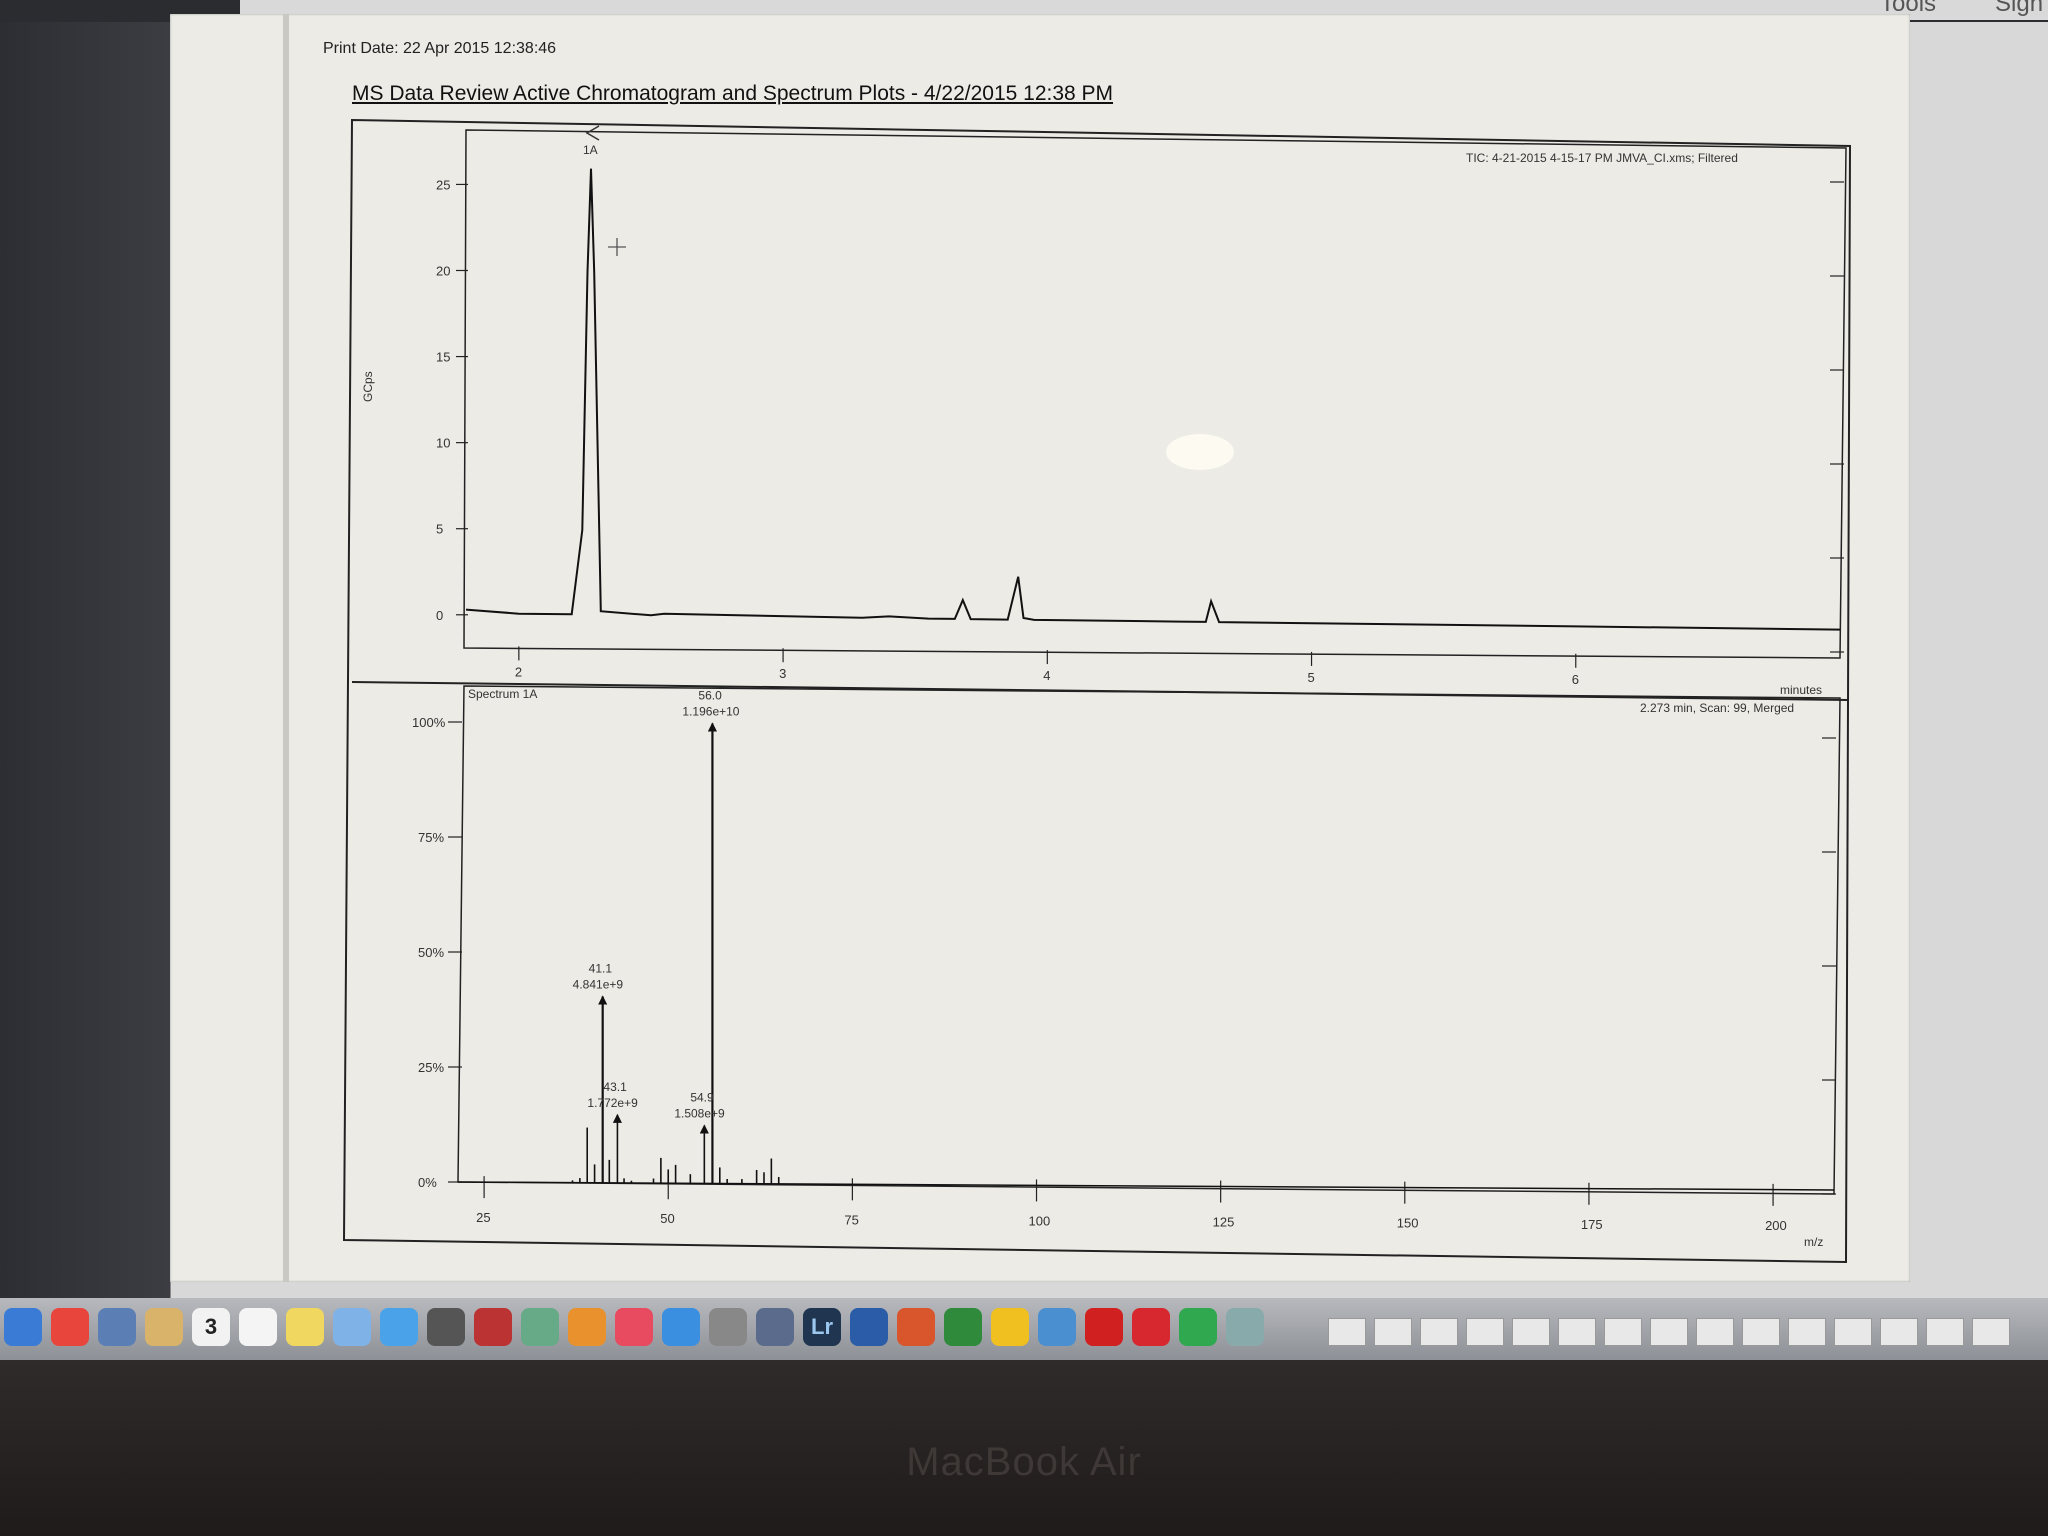 The height and width of the screenshot is (1536, 2048). Describe the element at coordinates (1813, 1242) in the screenshot. I see `spectrum-xlabel: m/z` at that location.